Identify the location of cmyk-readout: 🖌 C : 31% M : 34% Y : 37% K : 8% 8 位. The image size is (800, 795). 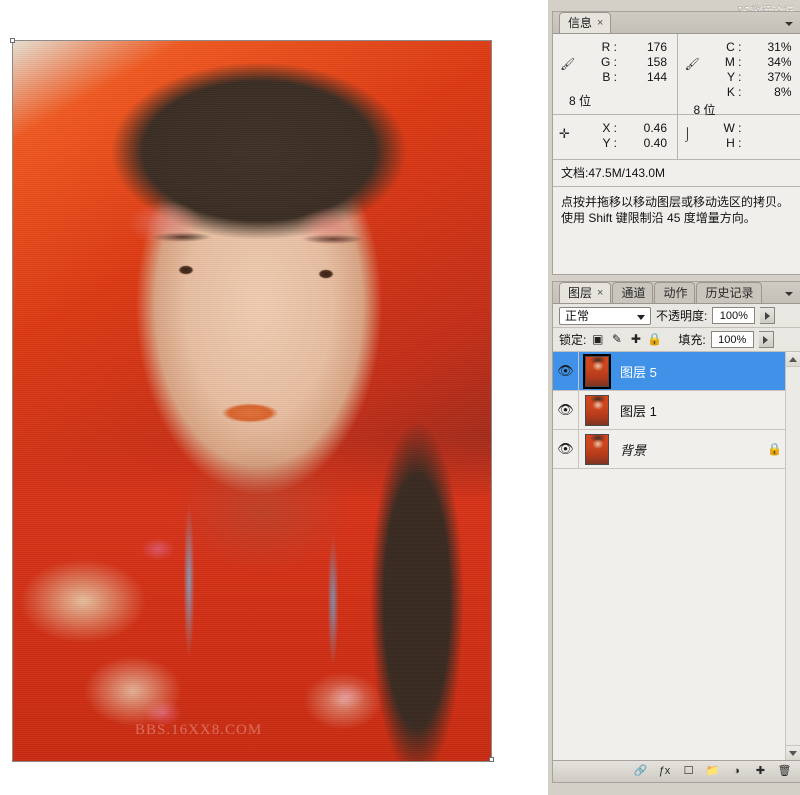
(738, 75).